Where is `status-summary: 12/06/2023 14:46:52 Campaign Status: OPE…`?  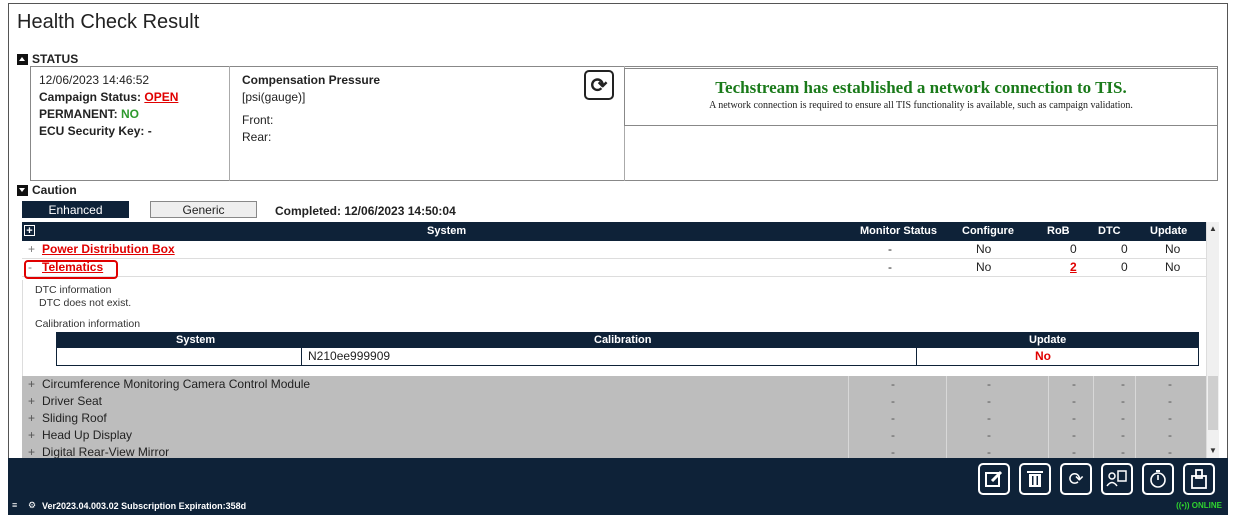
status-summary: 12/06/2023 14:46:52 Campaign Status: OPE… is located at coordinates (130, 123).